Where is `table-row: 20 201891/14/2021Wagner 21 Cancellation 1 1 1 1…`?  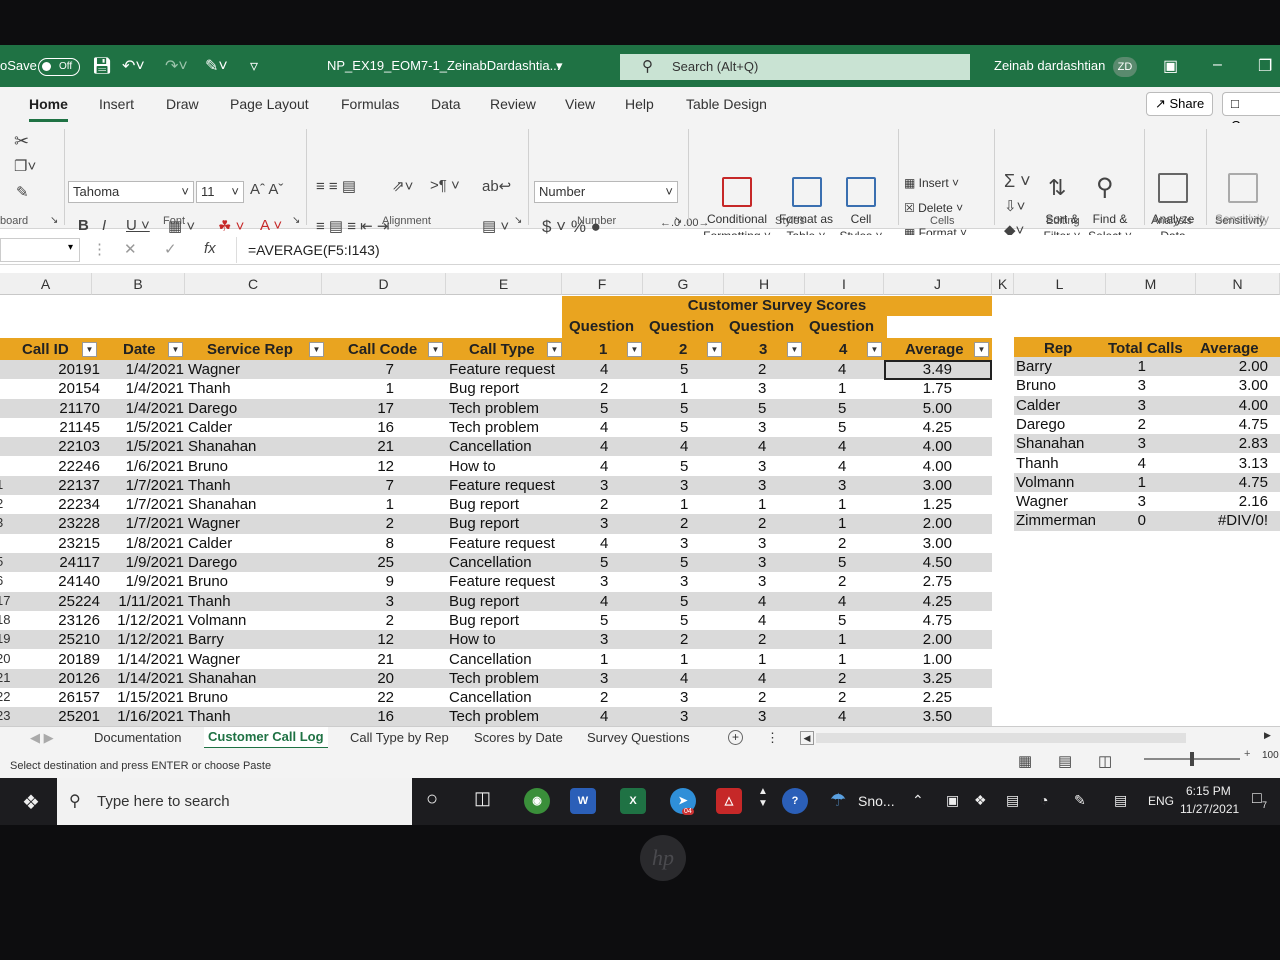 table-row: 20 201891/14/2021Wagner 21 Cancellation 1 1 1 1… is located at coordinates (496, 659).